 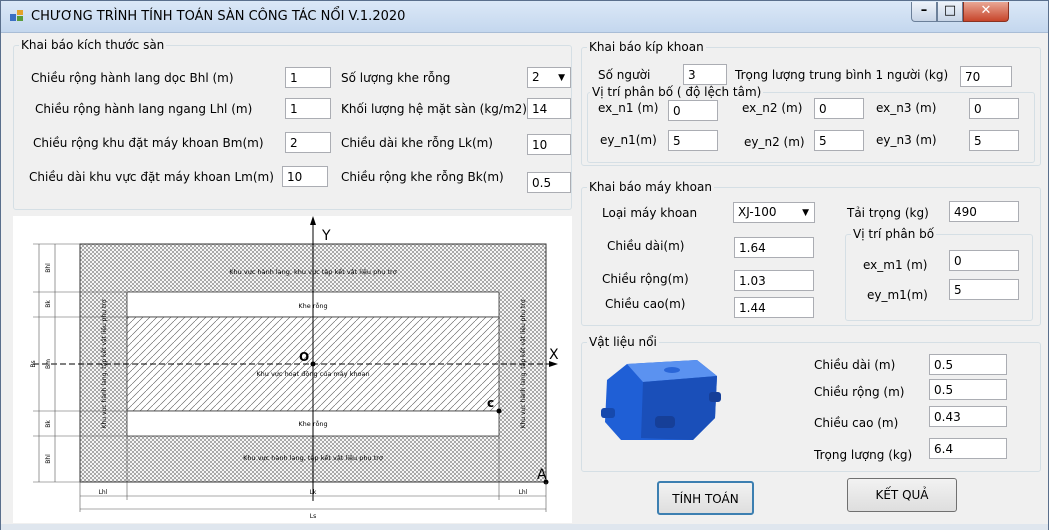 I want to click on ex-n3-field, so click(x=994, y=108).